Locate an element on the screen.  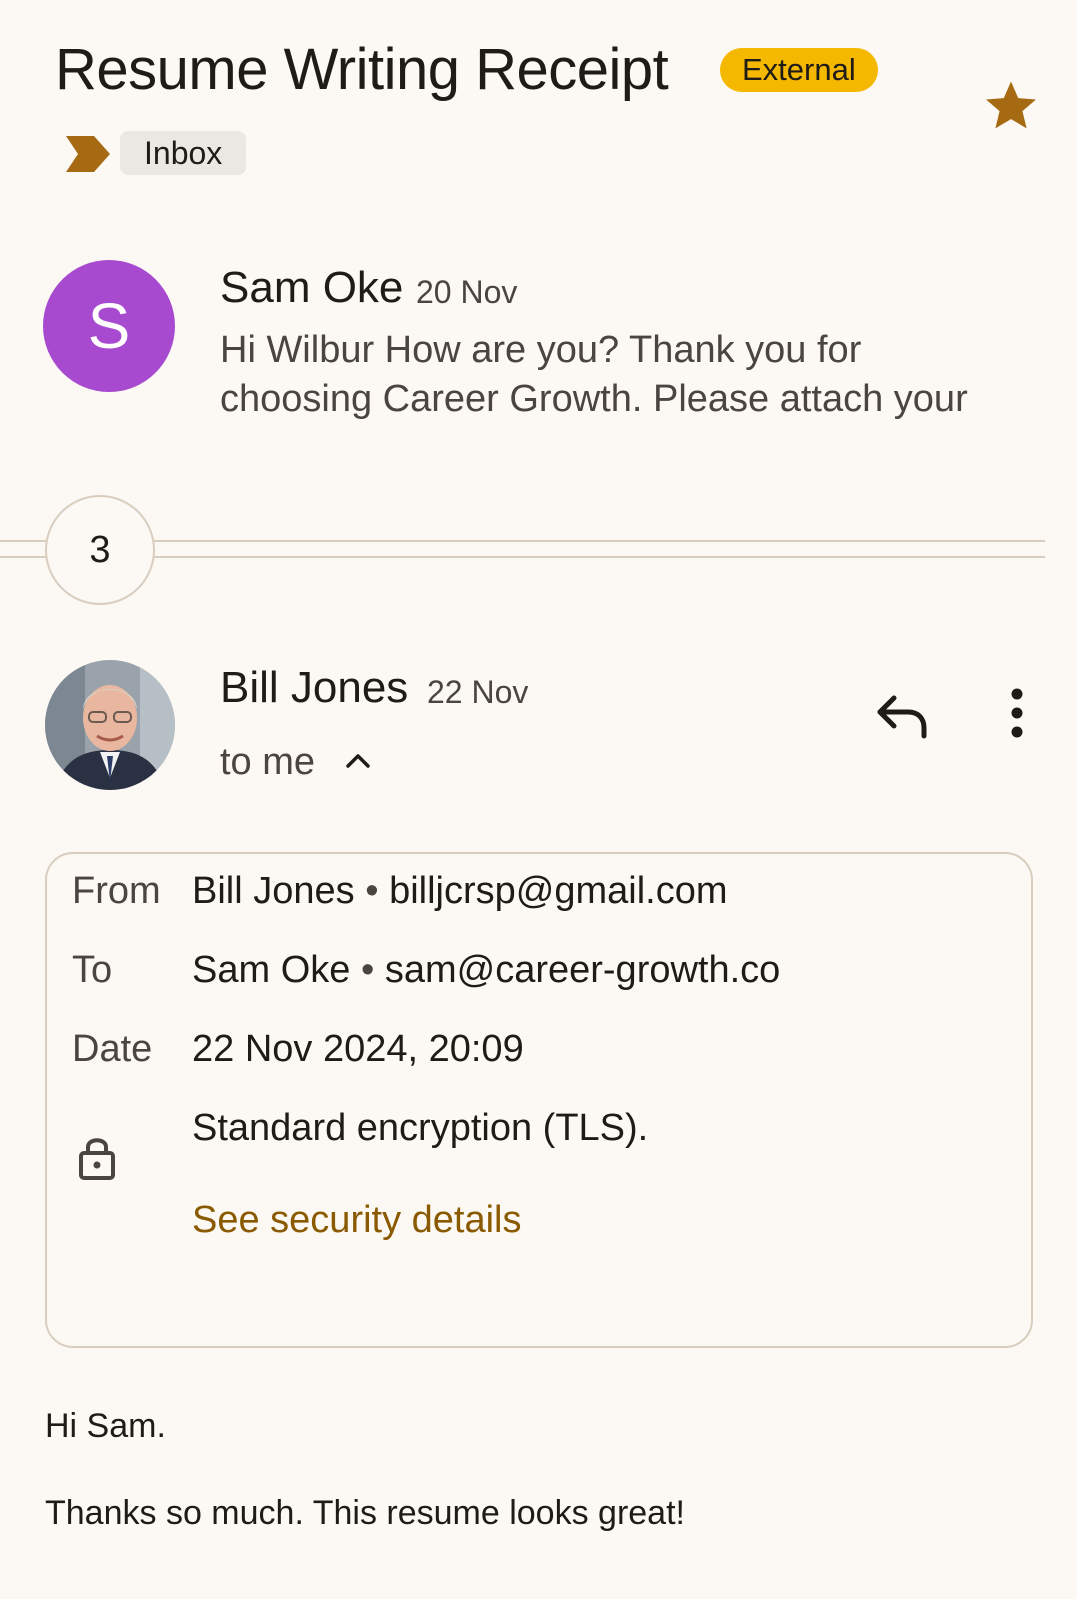
body-greeting: Hi Sam. is located at coordinates (105, 1426).